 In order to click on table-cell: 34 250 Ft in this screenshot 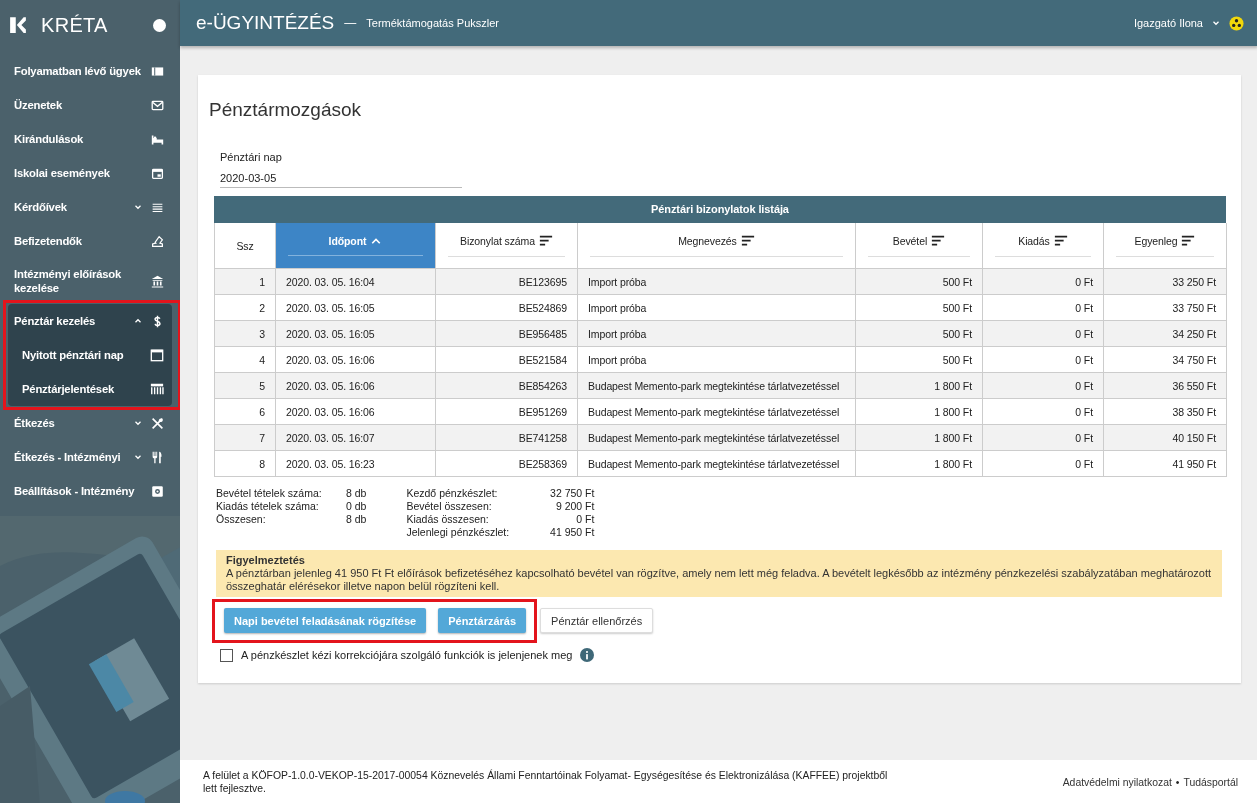, I will do `click(1165, 334)`.